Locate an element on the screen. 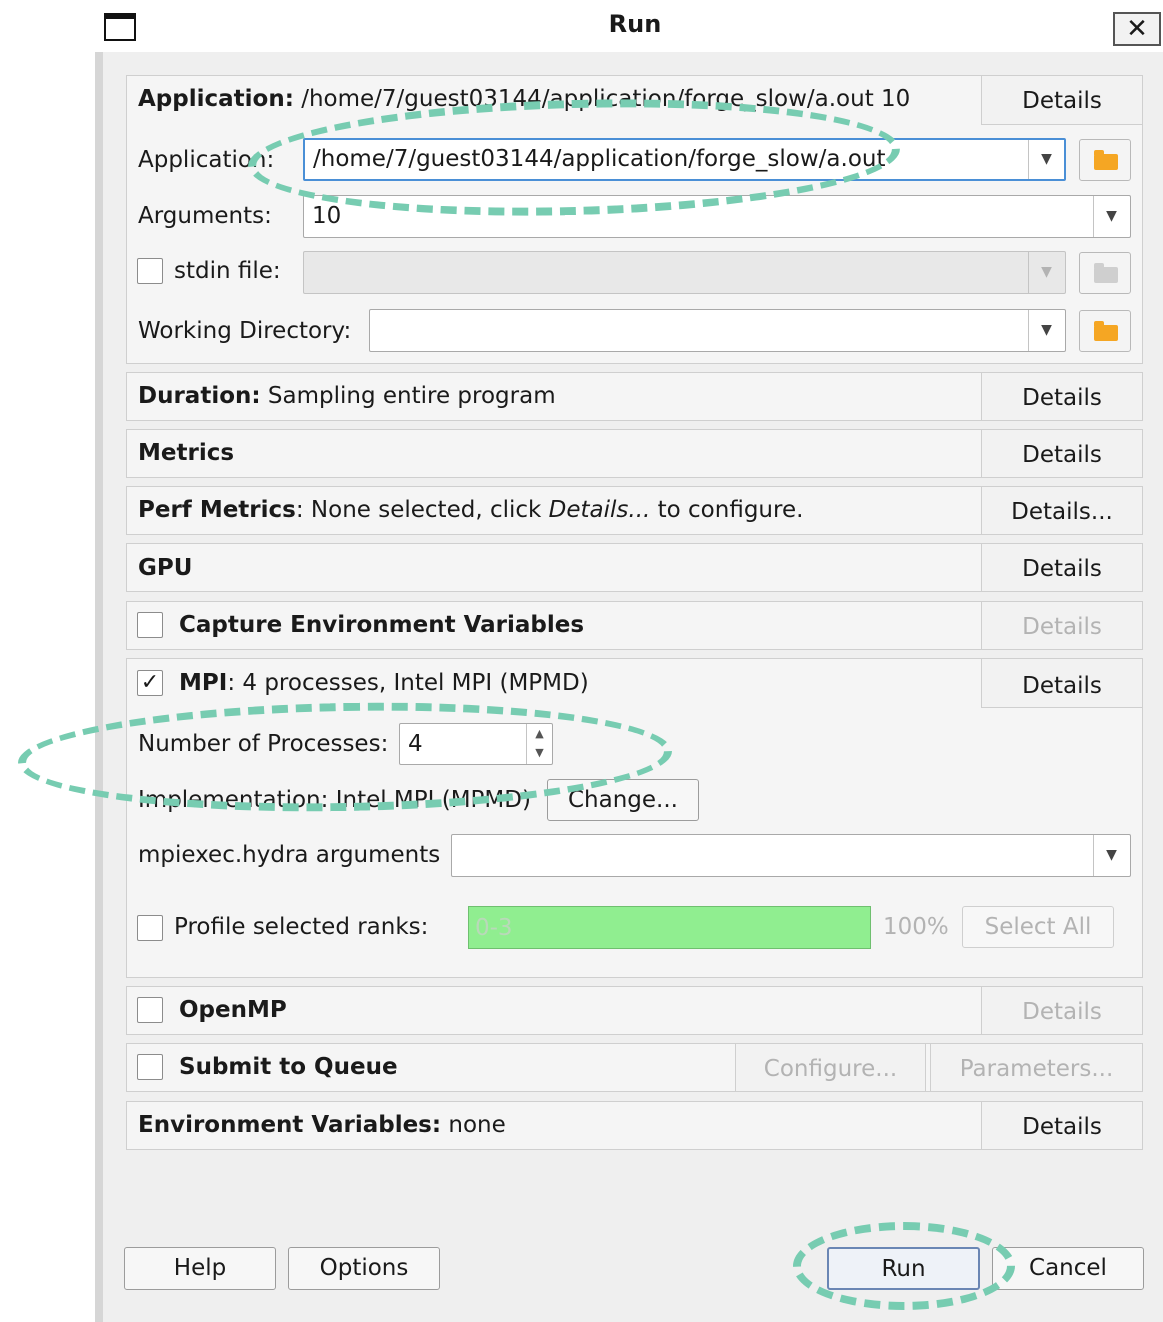 The height and width of the screenshot is (1322, 1163). dialog-left-edge is located at coordinates (99, 687).